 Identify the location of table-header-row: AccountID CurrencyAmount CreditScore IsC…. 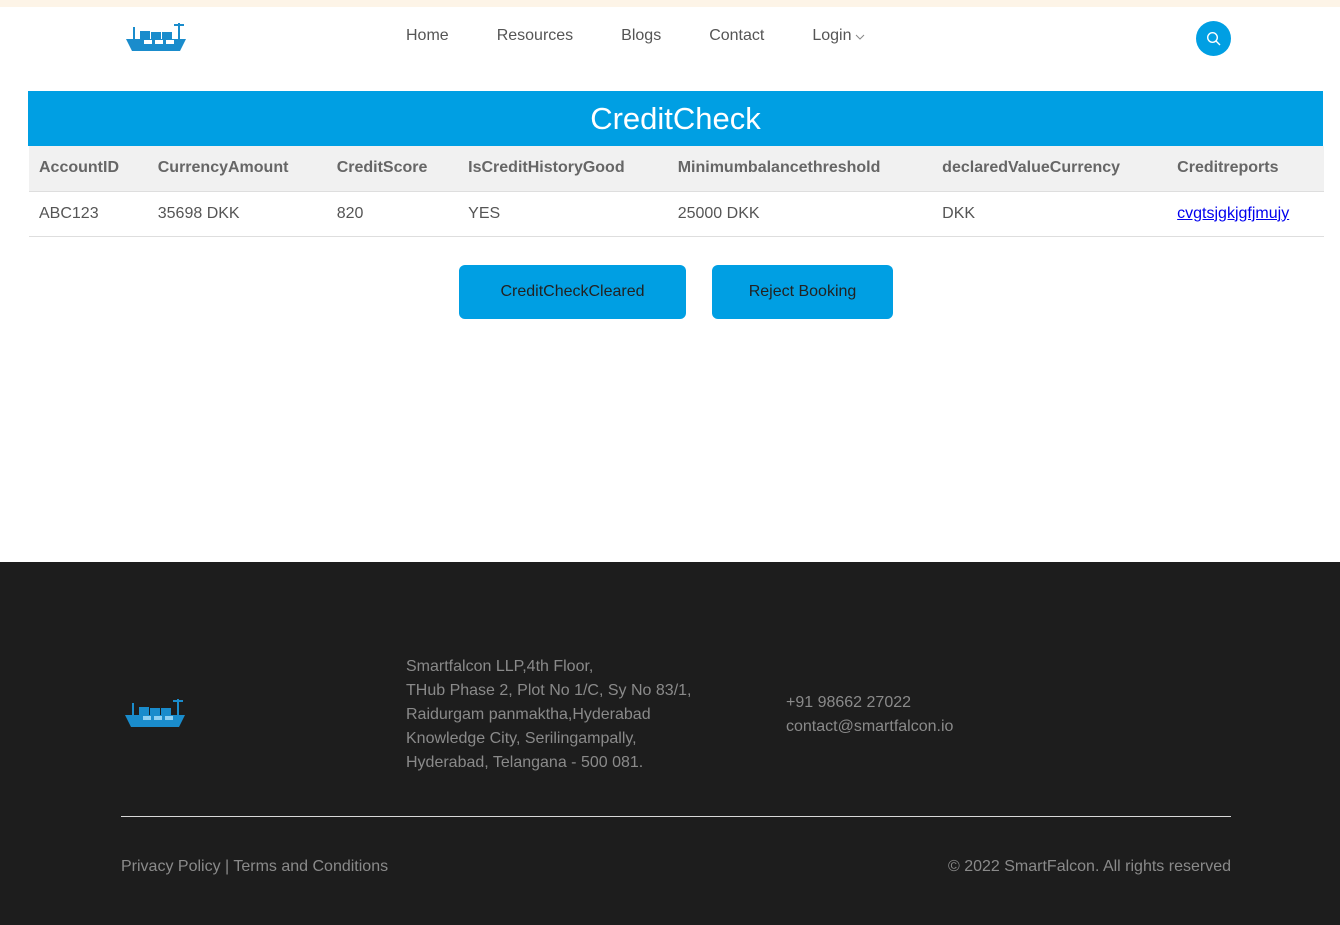
(676, 169).